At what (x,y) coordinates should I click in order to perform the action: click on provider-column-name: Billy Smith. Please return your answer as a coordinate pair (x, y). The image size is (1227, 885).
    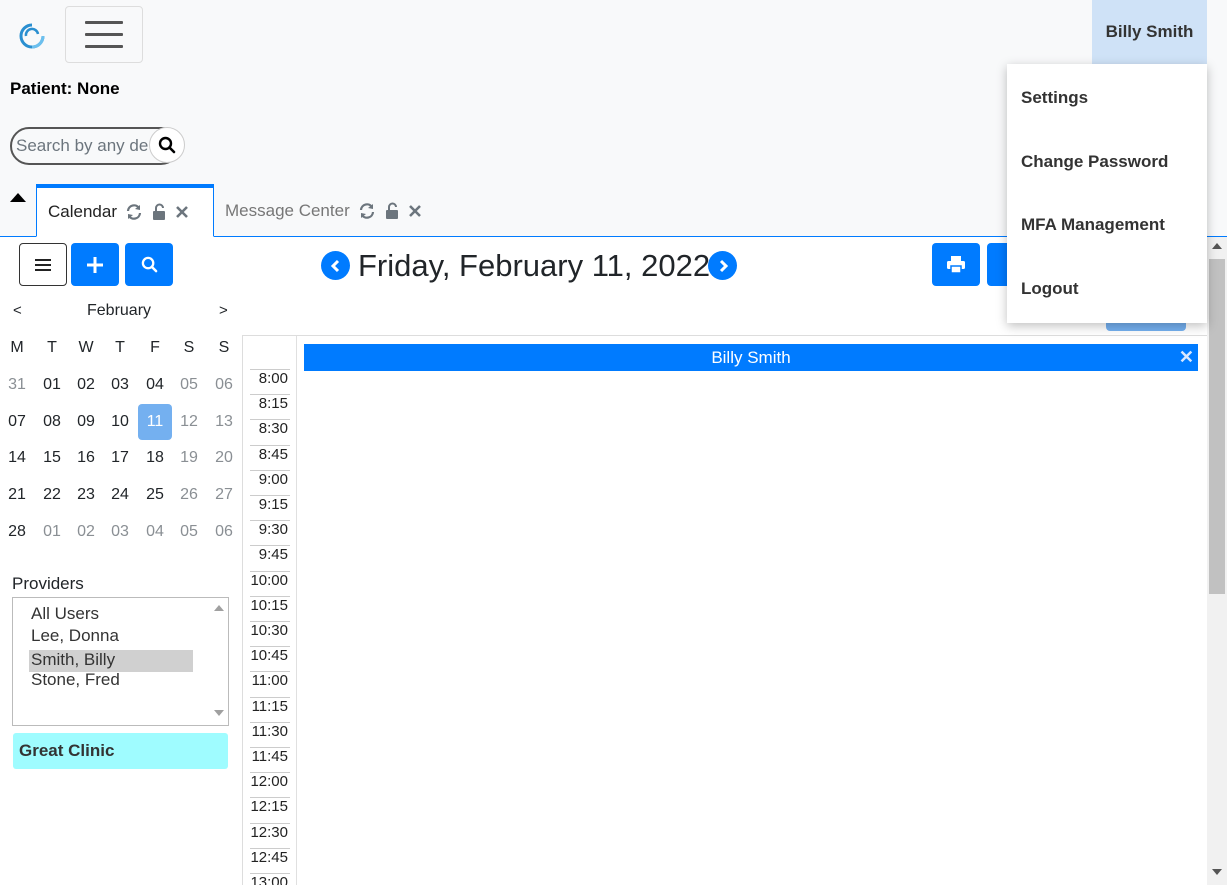
    Looking at the image, I should click on (751, 357).